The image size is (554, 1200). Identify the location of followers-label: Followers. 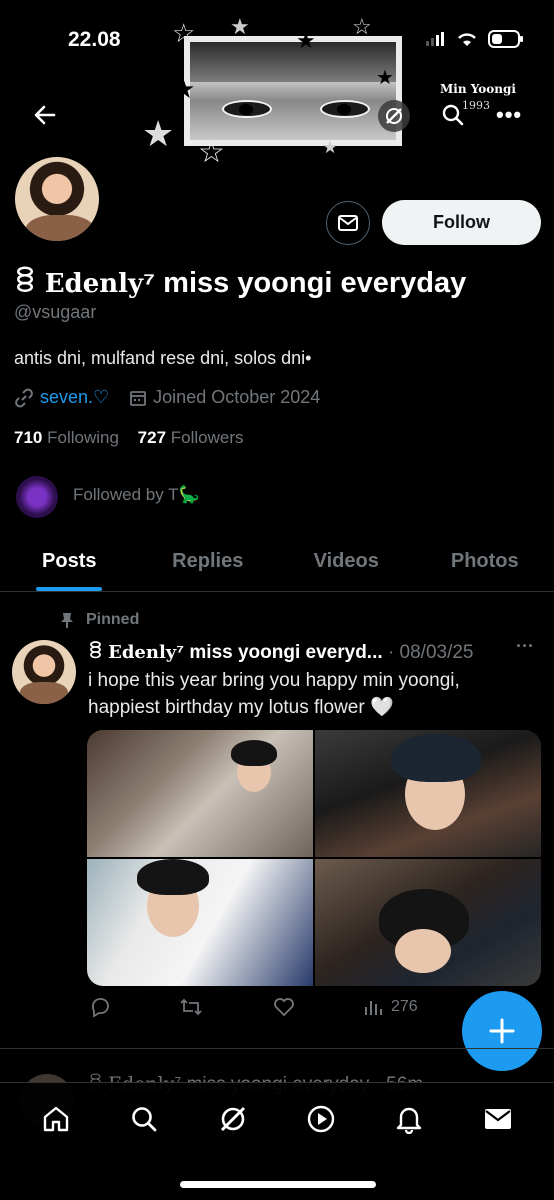
(207, 437).